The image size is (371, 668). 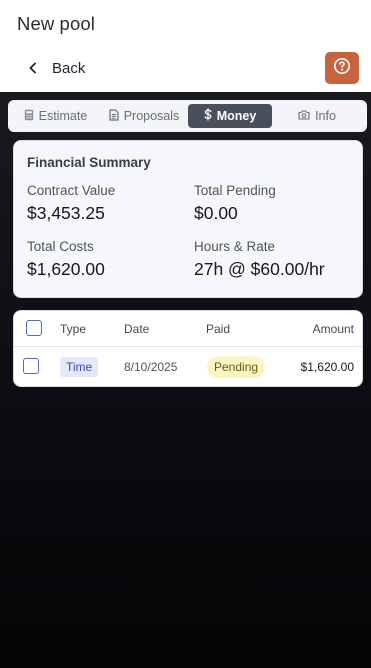 What do you see at coordinates (136, 329) in the screenshot?
I see `column-header-date: Date` at bounding box center [136, 329].